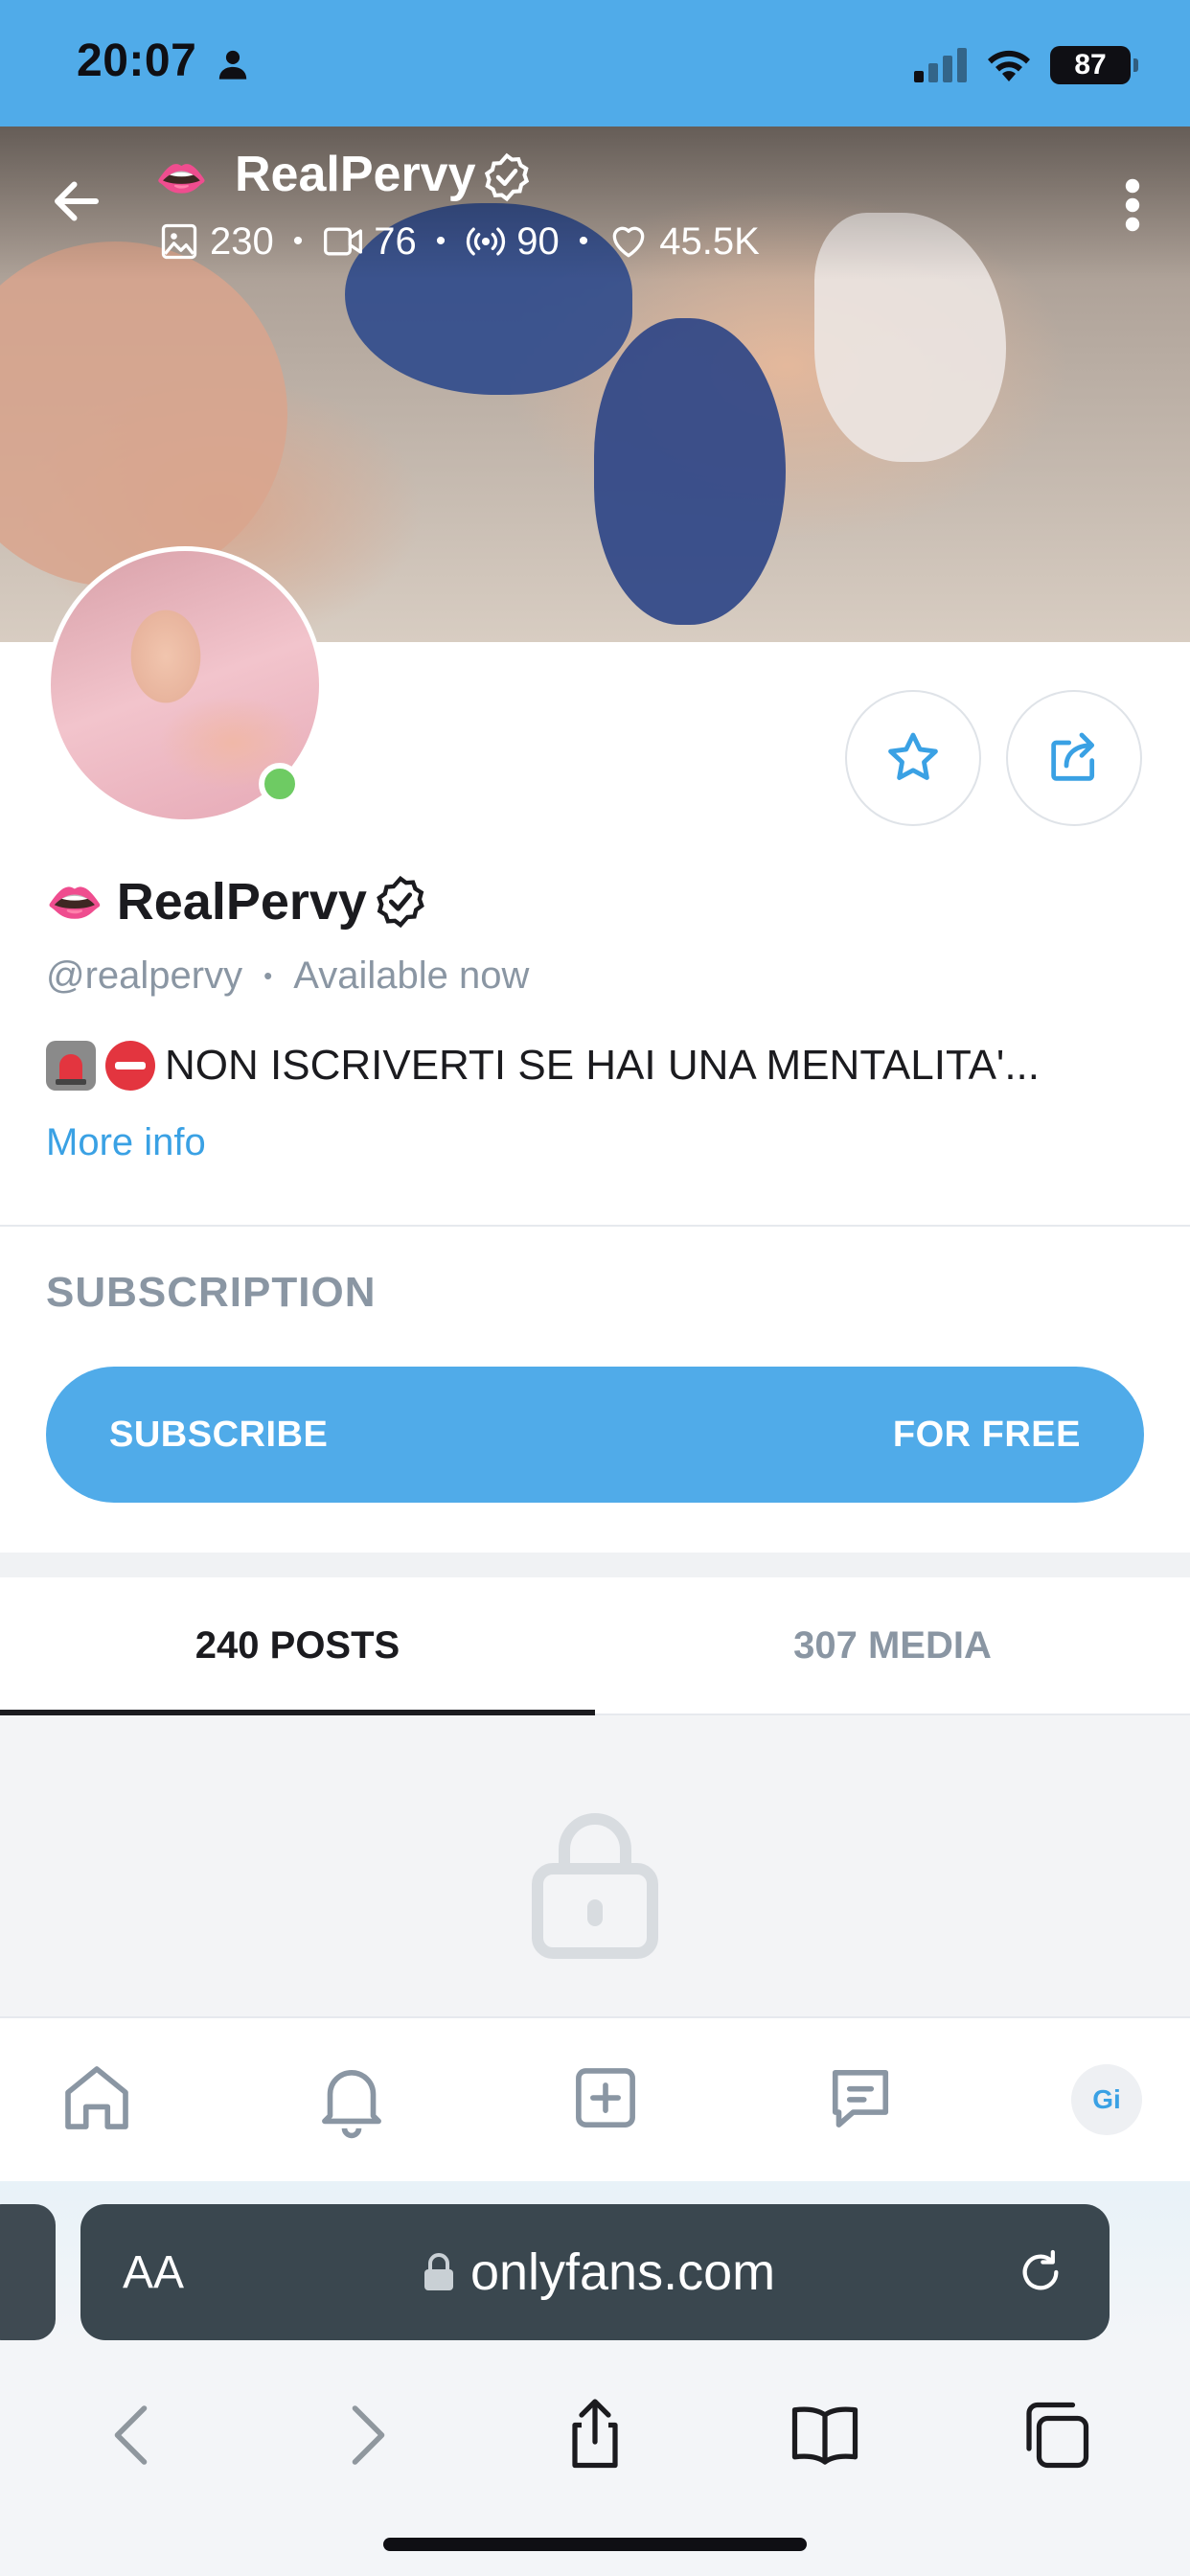 This screenshot has height=2576, width=1190. I want to click on home-indicator, so click(595, 2544).